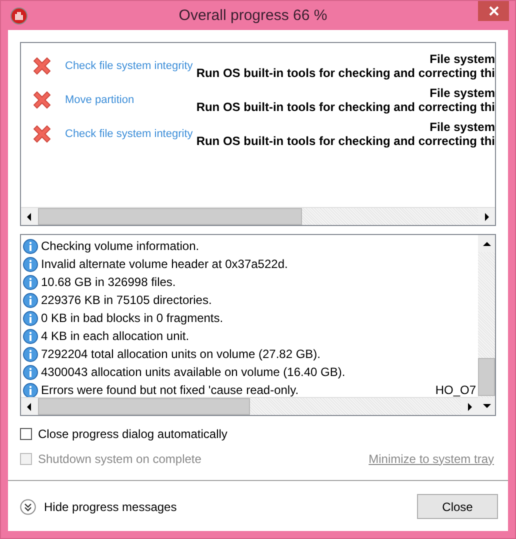 This screenshot has height=539, width=516. I want to click on log-message: 0 KB in bad blocks in 0 fragments., so click(132, 318).